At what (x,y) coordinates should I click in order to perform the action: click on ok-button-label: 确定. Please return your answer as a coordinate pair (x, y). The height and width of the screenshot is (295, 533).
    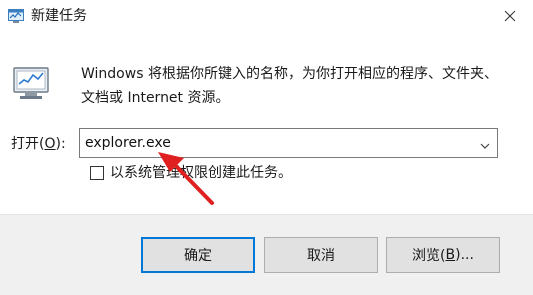
    Looking at the image, I should click on (198, 256).